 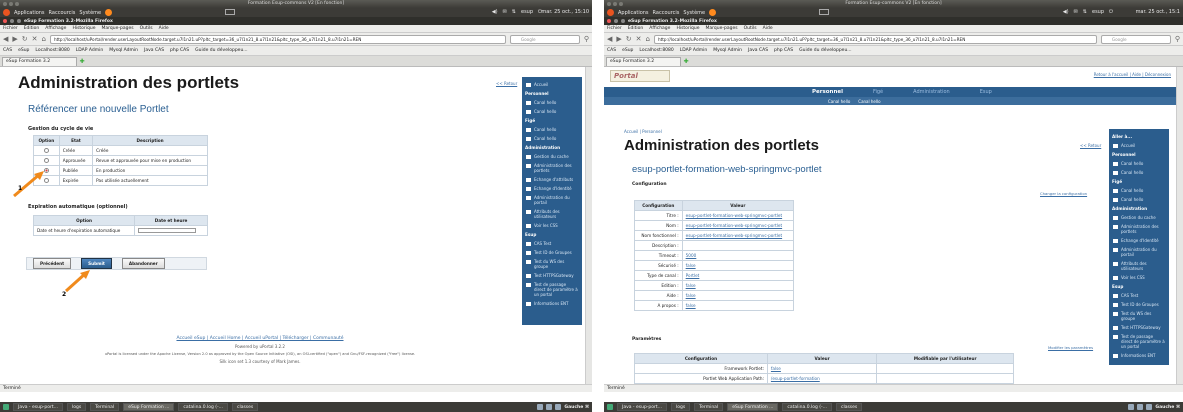 What do you see at coordinates (552, 303) in the screenshot?
I see `sidebar-item: Informations ENT` at bounding box center [552, 303].